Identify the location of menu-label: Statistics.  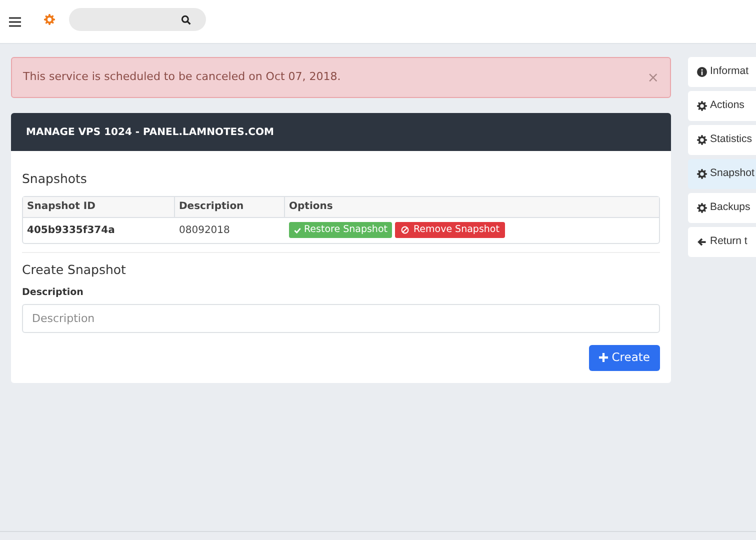
(731, 140).